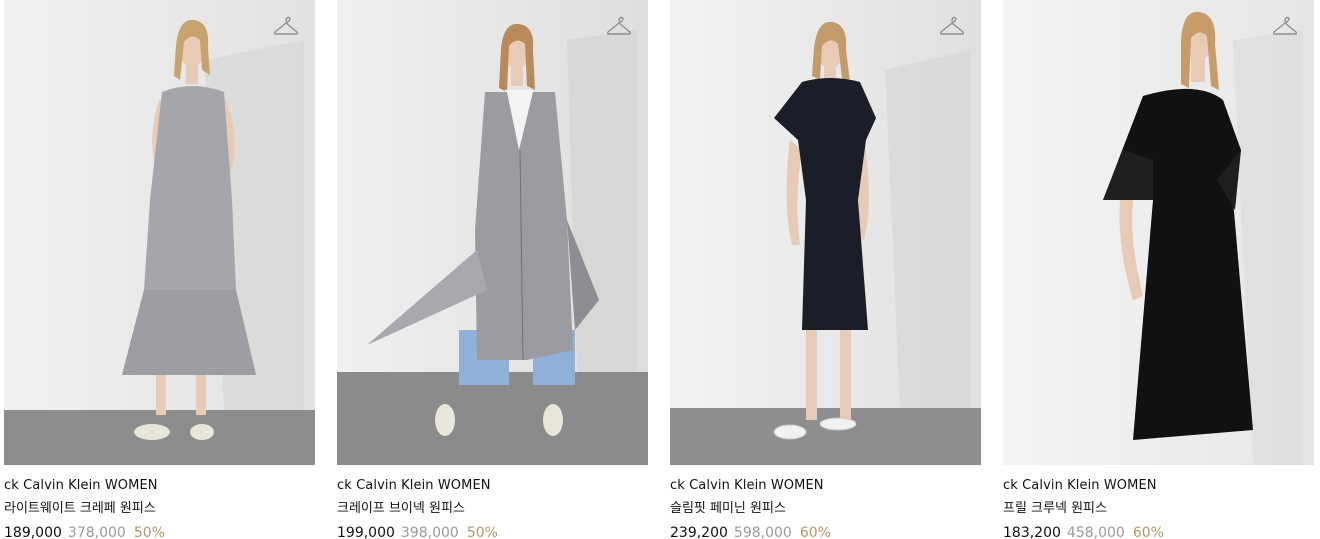  I want to click on original-price: 458,000, so click(1095, 532).